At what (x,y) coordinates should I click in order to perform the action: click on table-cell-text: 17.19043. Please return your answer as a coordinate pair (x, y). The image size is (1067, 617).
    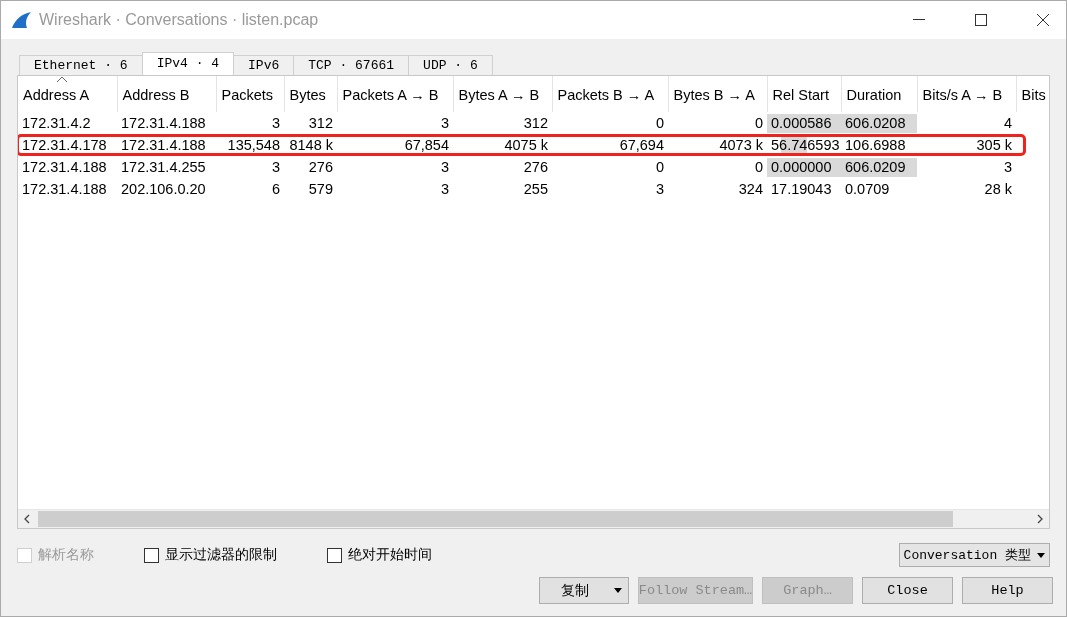
    Looking at the image, I should click on (801, 189).